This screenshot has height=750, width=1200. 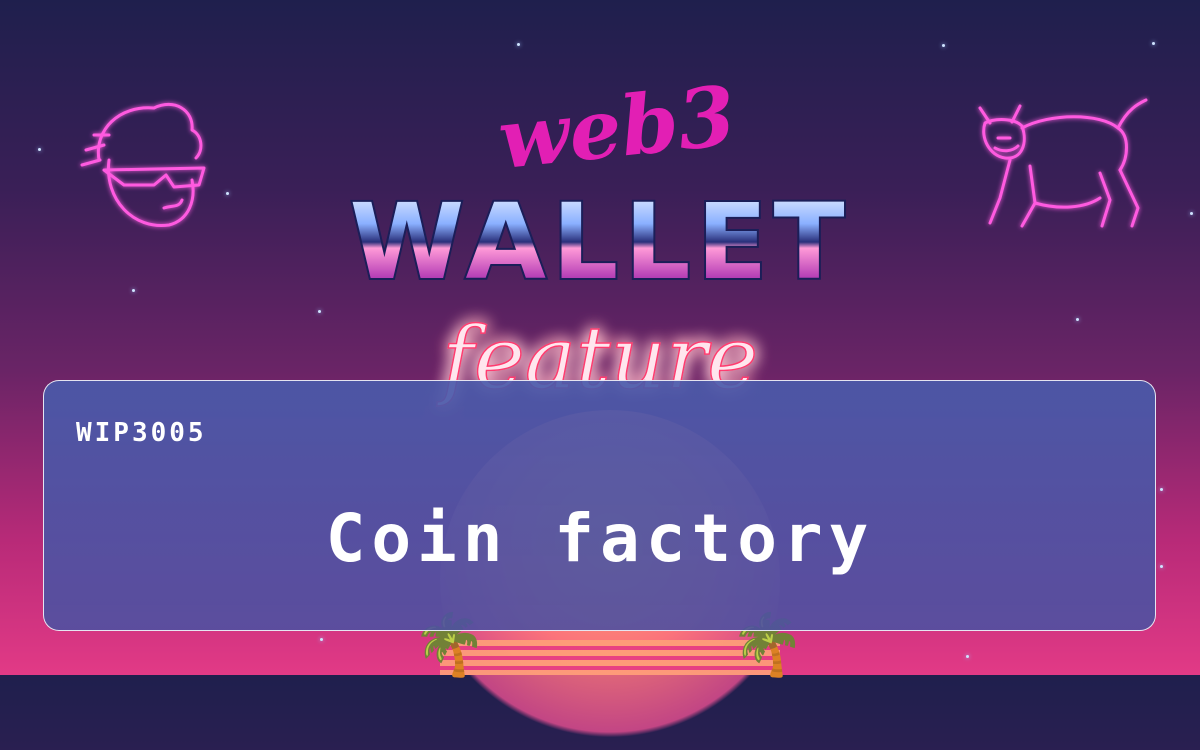 What do you see at coordinates (141, 433) in the screenshot?
I see `feature-code: WIP3005` at bounding box center [141, 433].